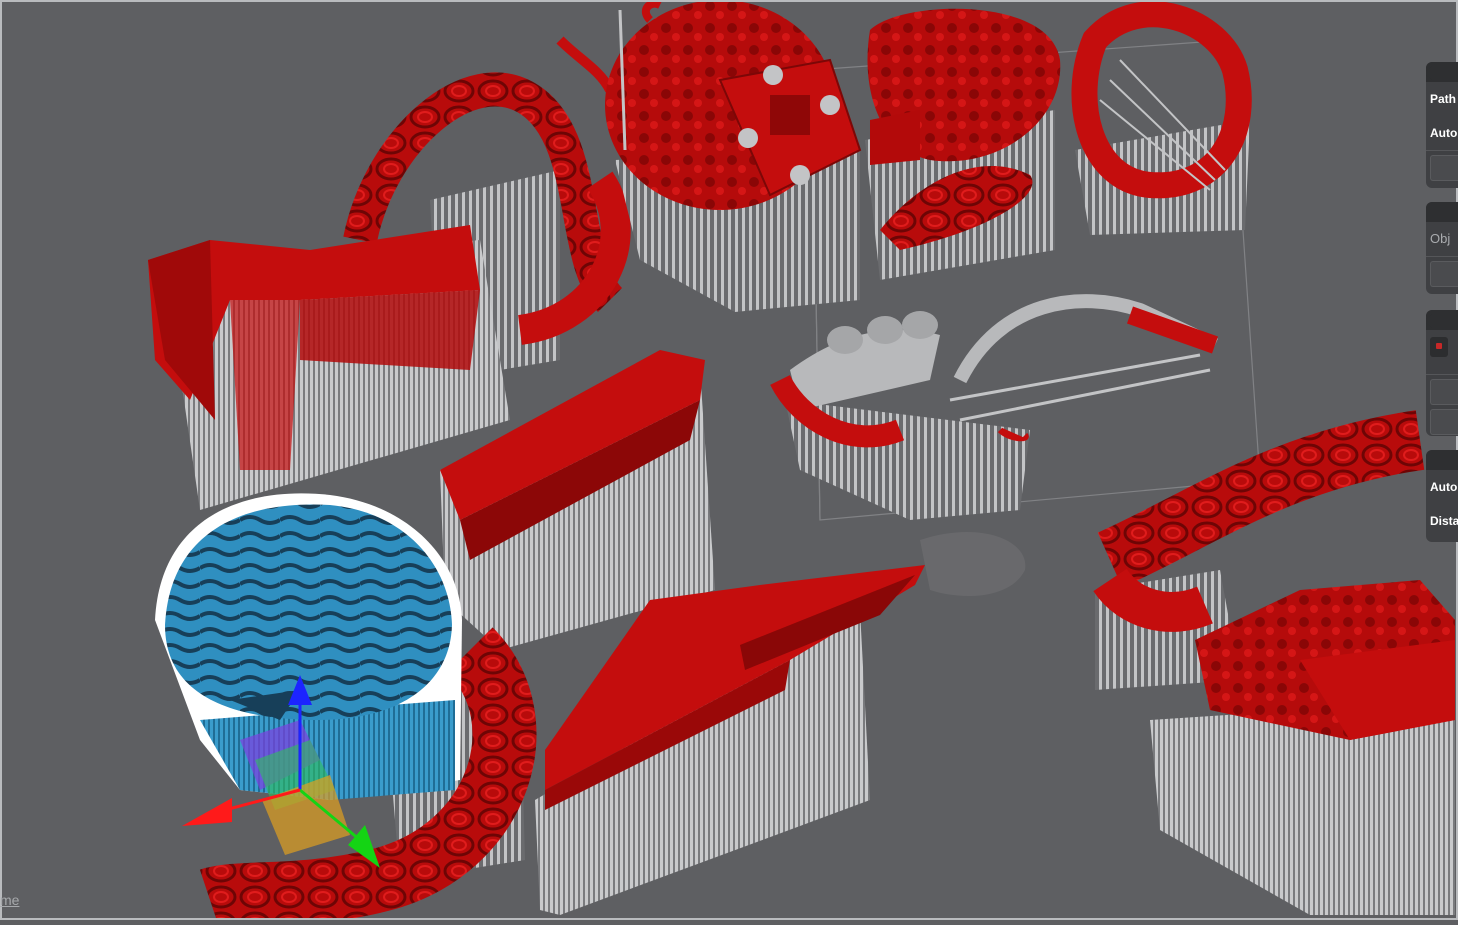 The width and height of the screenshot is (1458, 925). What do you see at coordinates (1444, 133) in the screenshot?
I see `panel-supports-auto-label: Auto` at bounding box center [1444, 133].